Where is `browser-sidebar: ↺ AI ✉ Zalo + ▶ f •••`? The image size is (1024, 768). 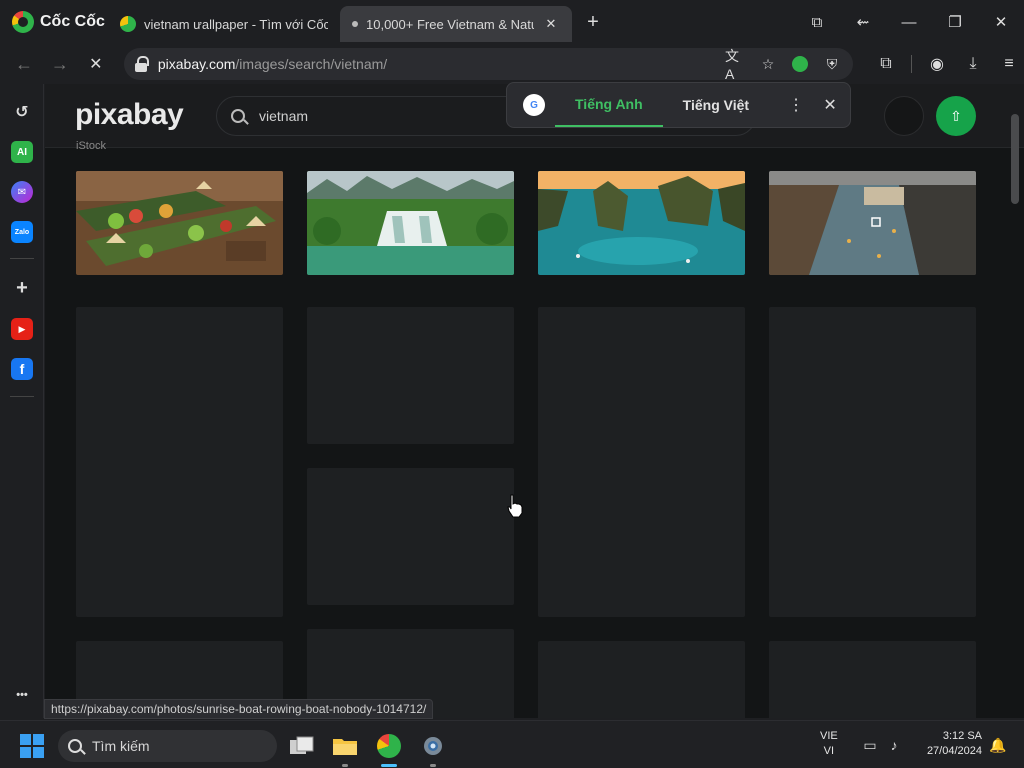
browser-sidebar: ↺ AI ✉ Zalo + ▶ f ••• is located at coordinates (22, 401).